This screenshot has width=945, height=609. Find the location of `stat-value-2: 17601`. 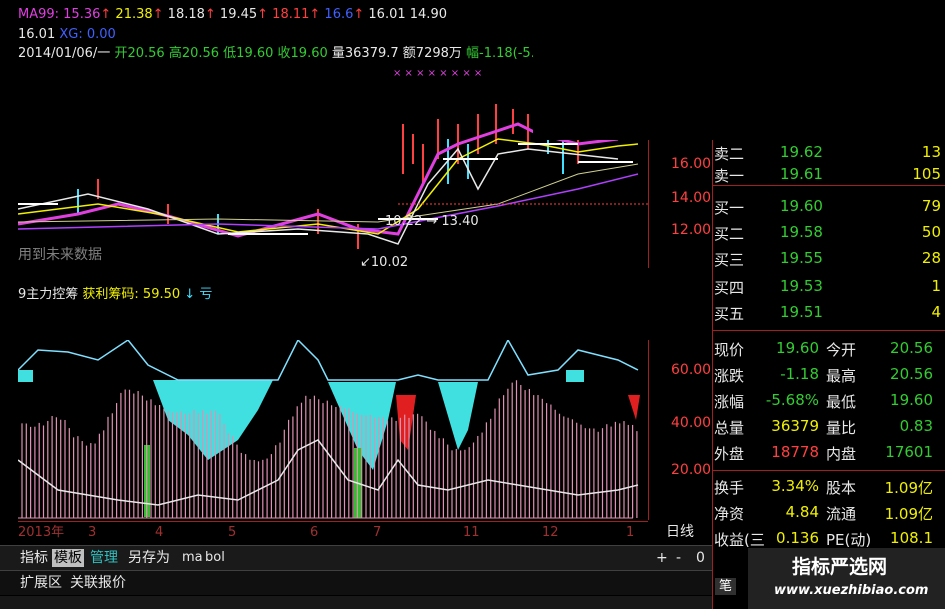

stat-value-2: 17601 is located at coordinates (909, 452).